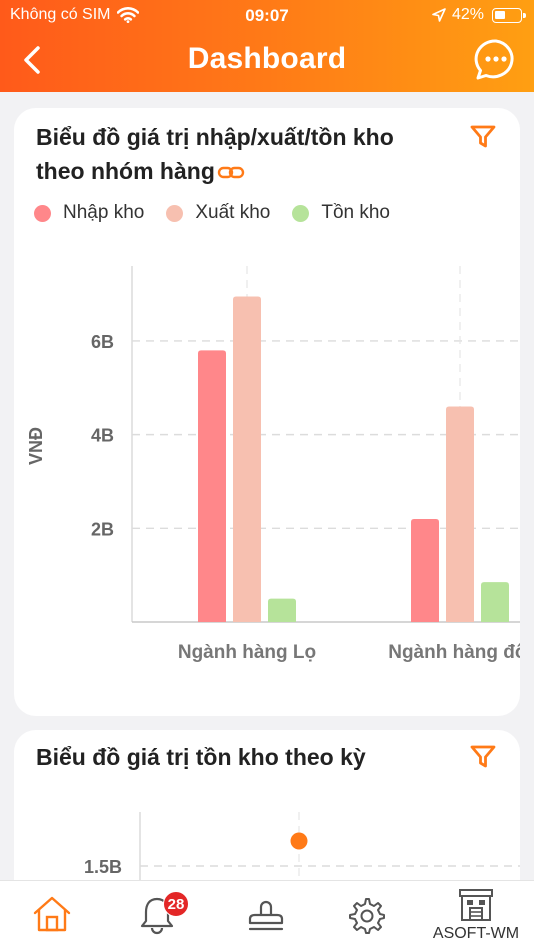  What do you see at coordinates (509, 15) in the screenshot?
I see `battery-icon` at bounding box center [509, 15].